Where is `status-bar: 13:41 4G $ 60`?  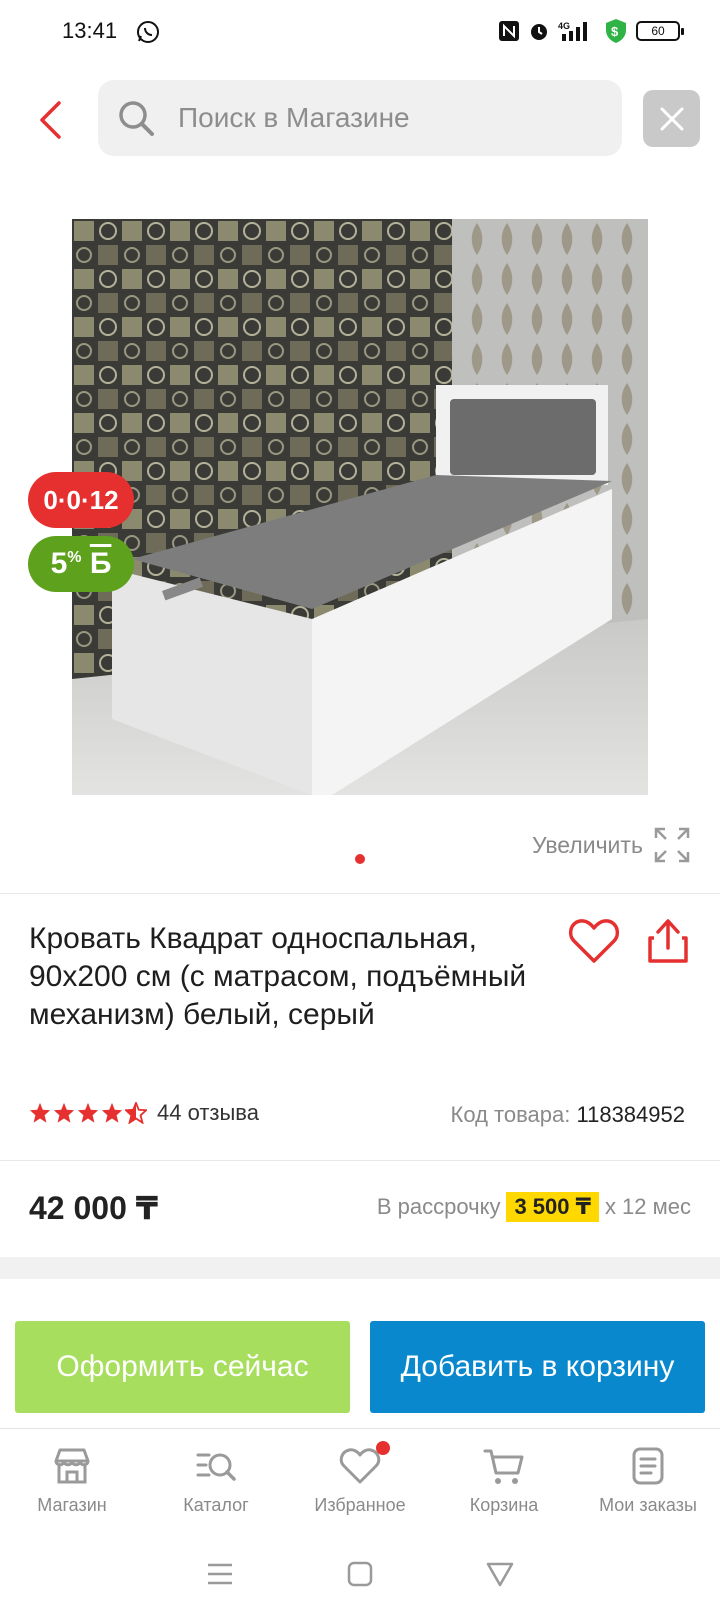 status-bar: 13:41 4G $ 60 is located at coordinates (360, 33).